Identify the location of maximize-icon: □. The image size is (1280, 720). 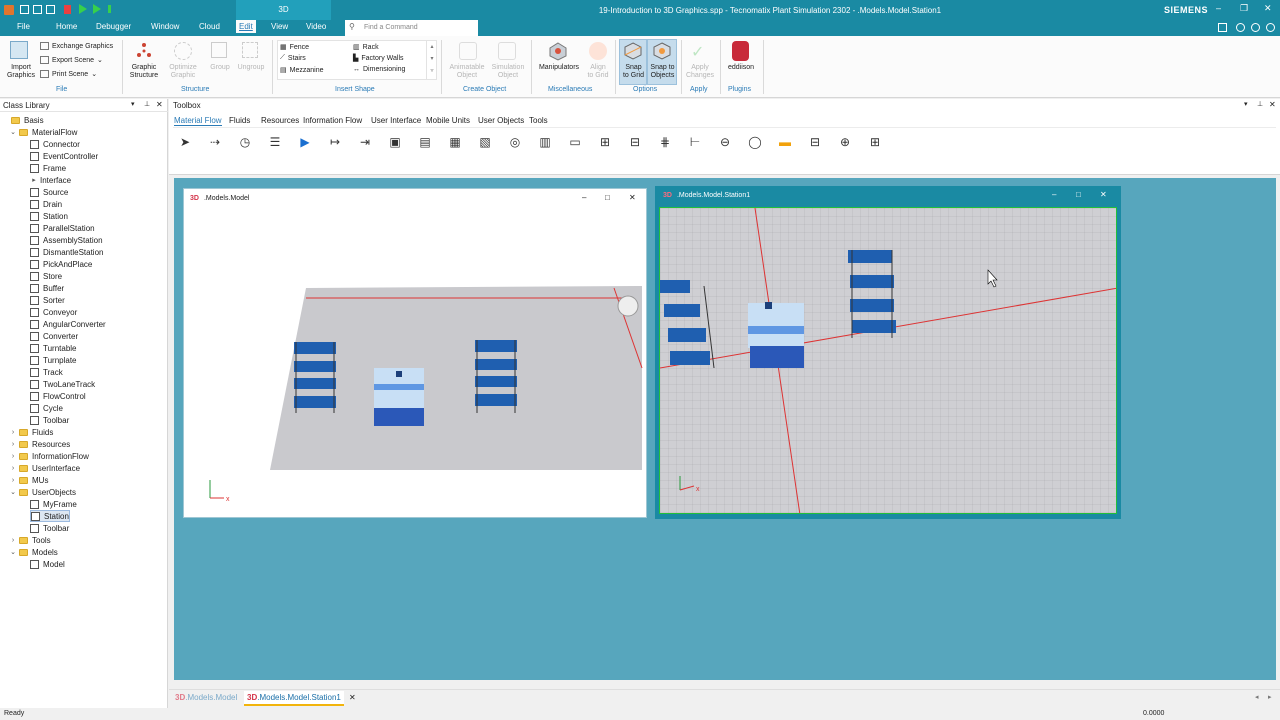
(607, 197).